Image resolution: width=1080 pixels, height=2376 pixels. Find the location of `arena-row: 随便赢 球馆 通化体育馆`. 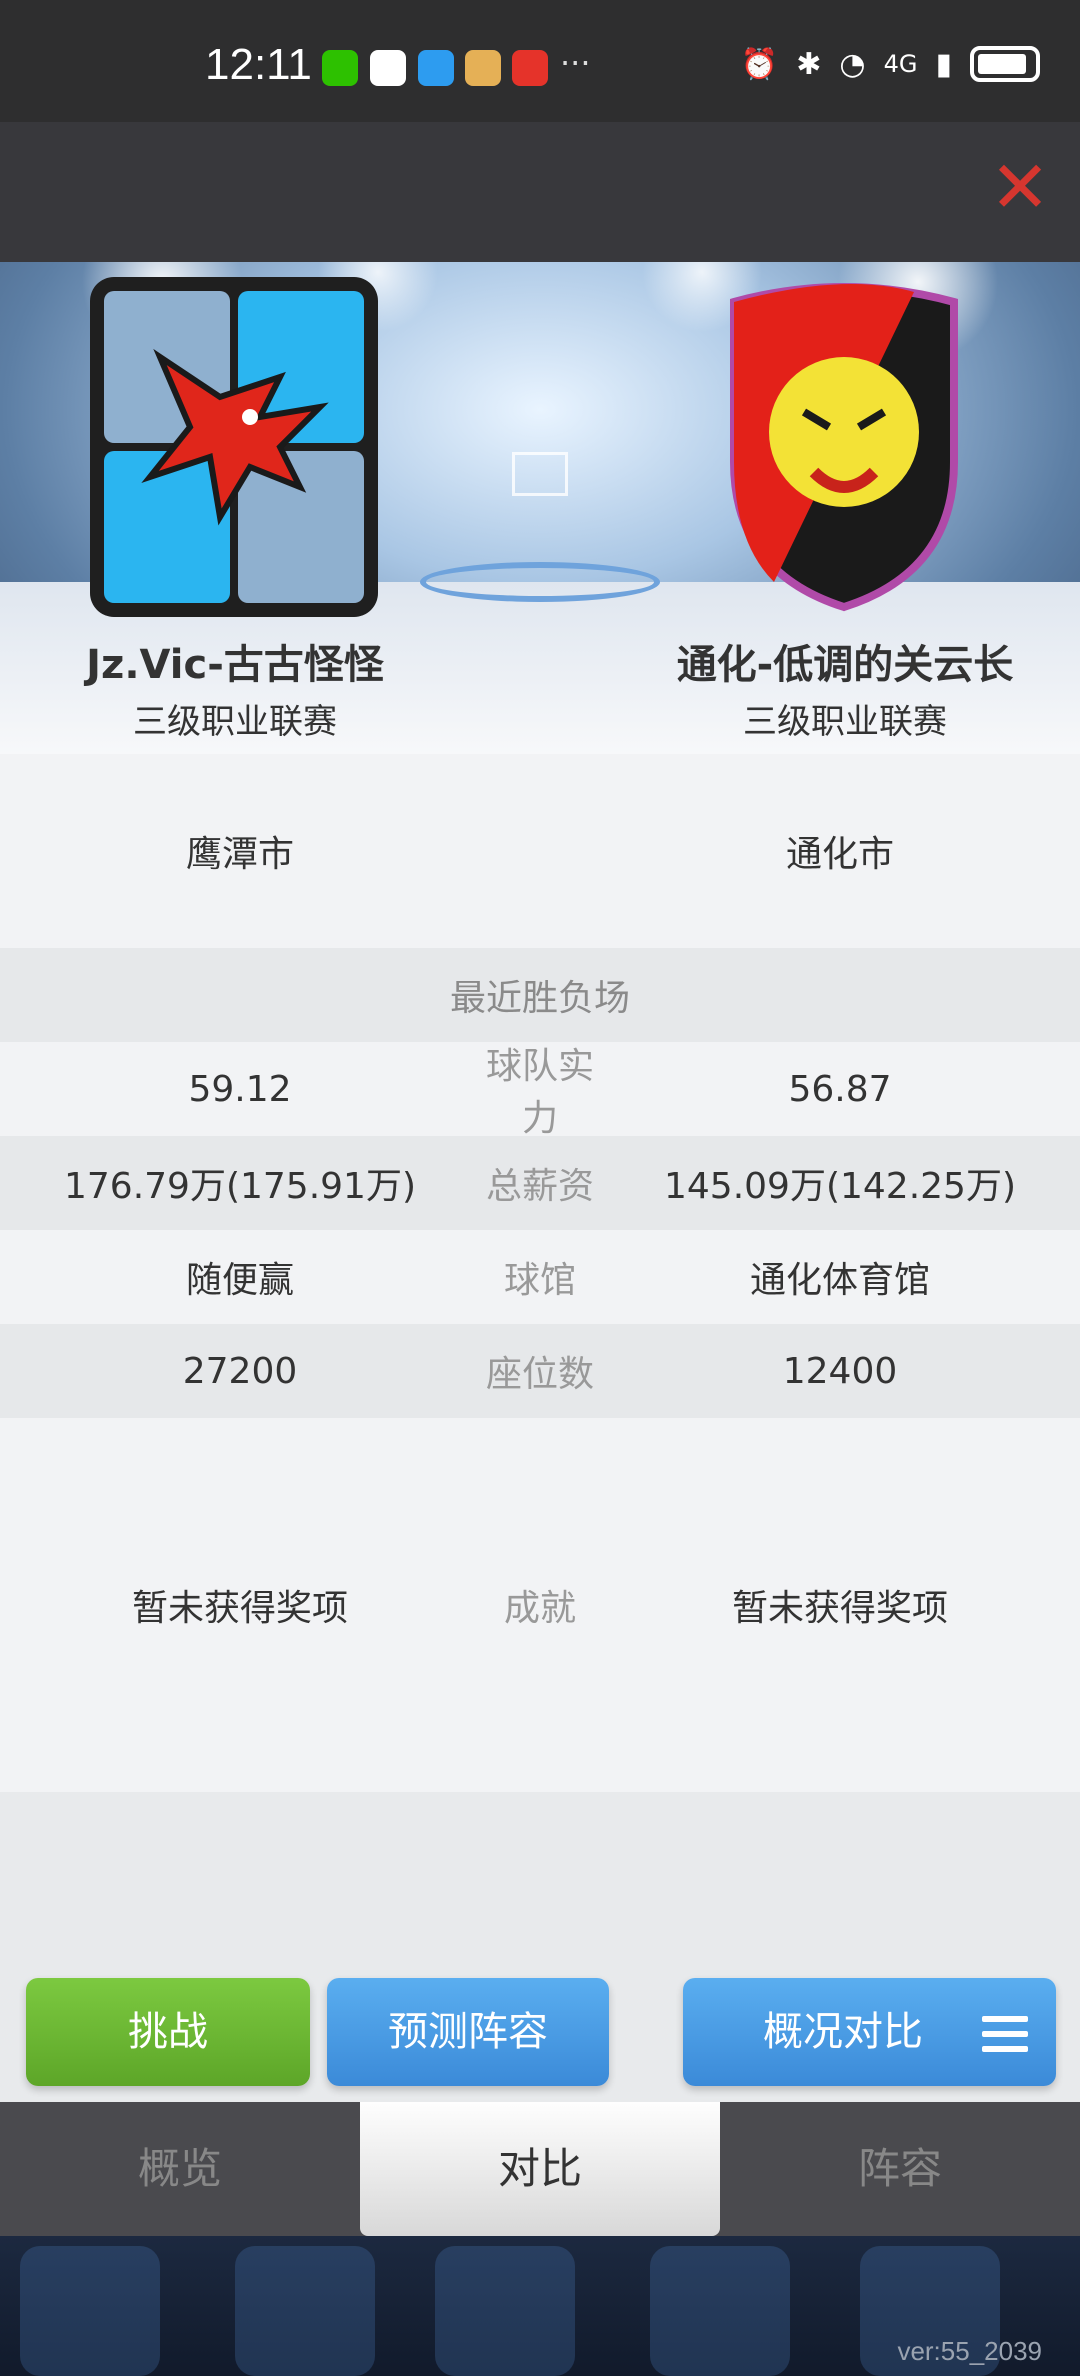

arena-row: 随便赢 球馆 通化体育馆 is located at coordinates (540, 1277).